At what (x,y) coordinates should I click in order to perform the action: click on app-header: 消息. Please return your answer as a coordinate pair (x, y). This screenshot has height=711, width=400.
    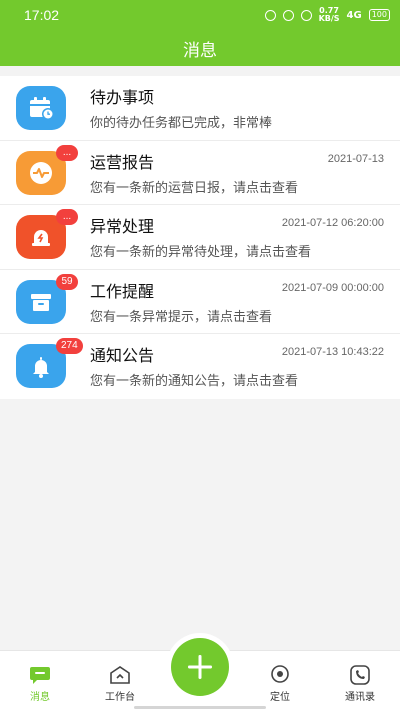
    Looking at the image, I should click on (200, 48).